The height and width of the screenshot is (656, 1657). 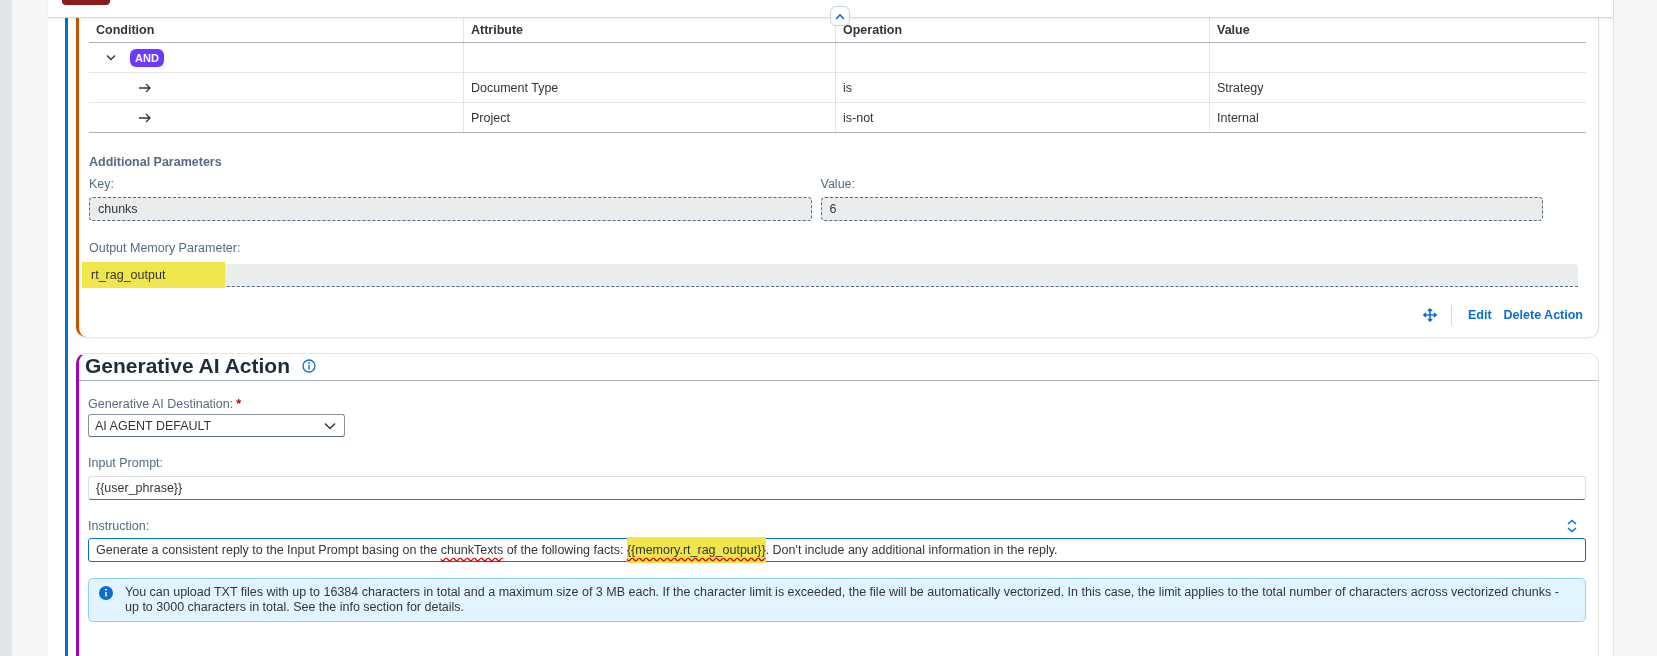 What do you see at coordinates (837, 488) in the screenshot?
I see `input-field: {{user_phrase}}` at bounding box center [837, 488].